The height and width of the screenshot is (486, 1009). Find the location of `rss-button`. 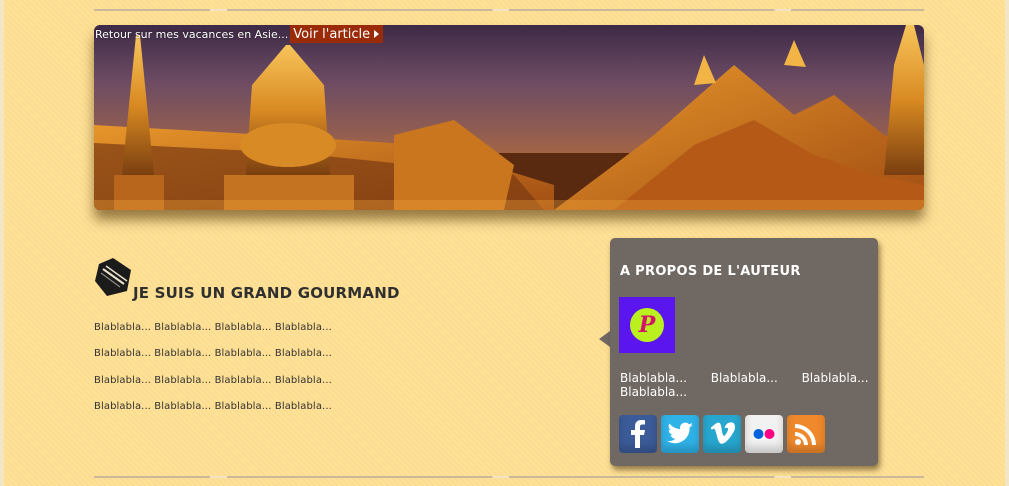

rss-button is located at coordinates (806, 434).